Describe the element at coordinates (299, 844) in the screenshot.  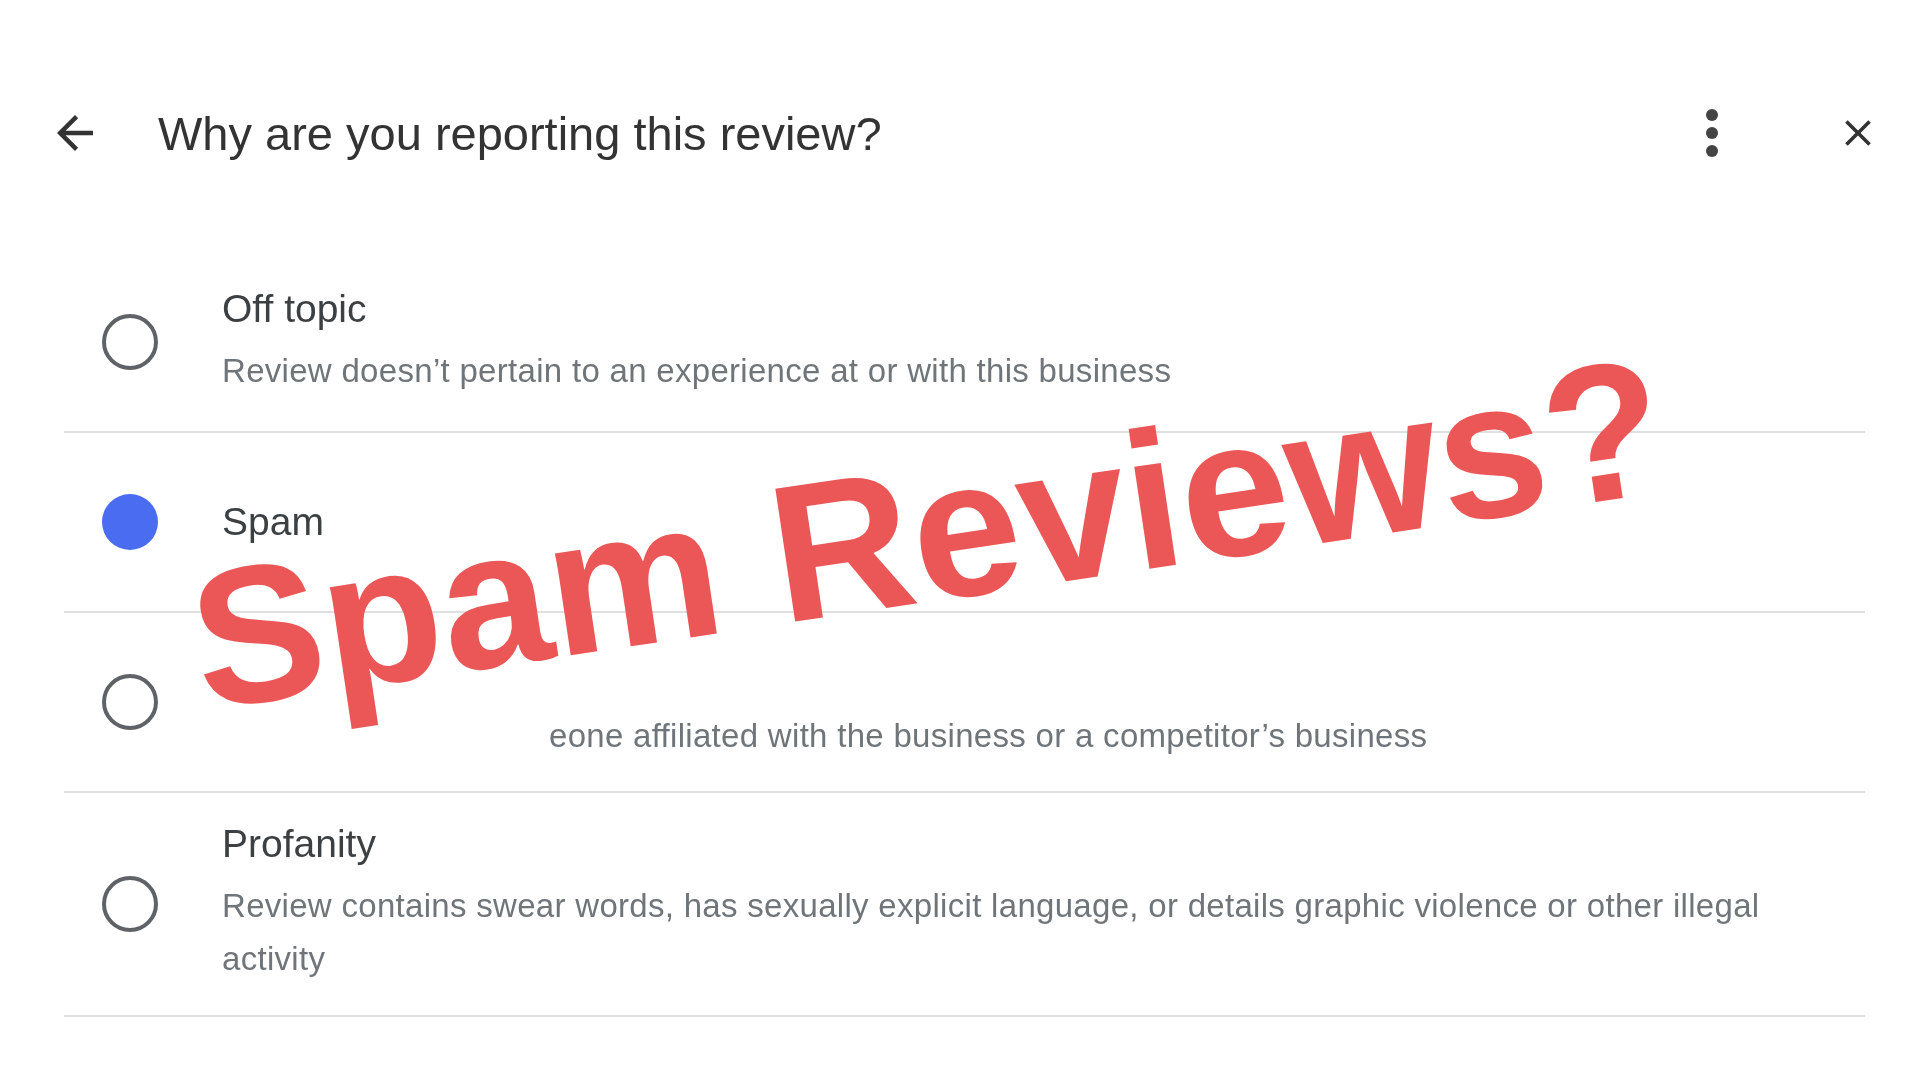
I see `option-title: Profanity` at that location.